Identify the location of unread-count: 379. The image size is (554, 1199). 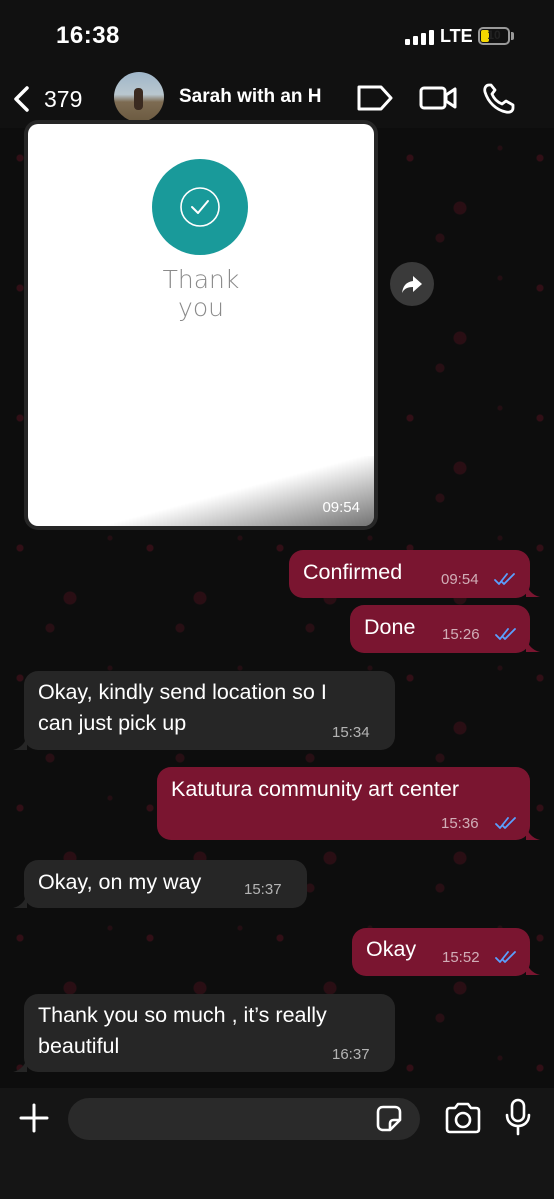
(63, 98).